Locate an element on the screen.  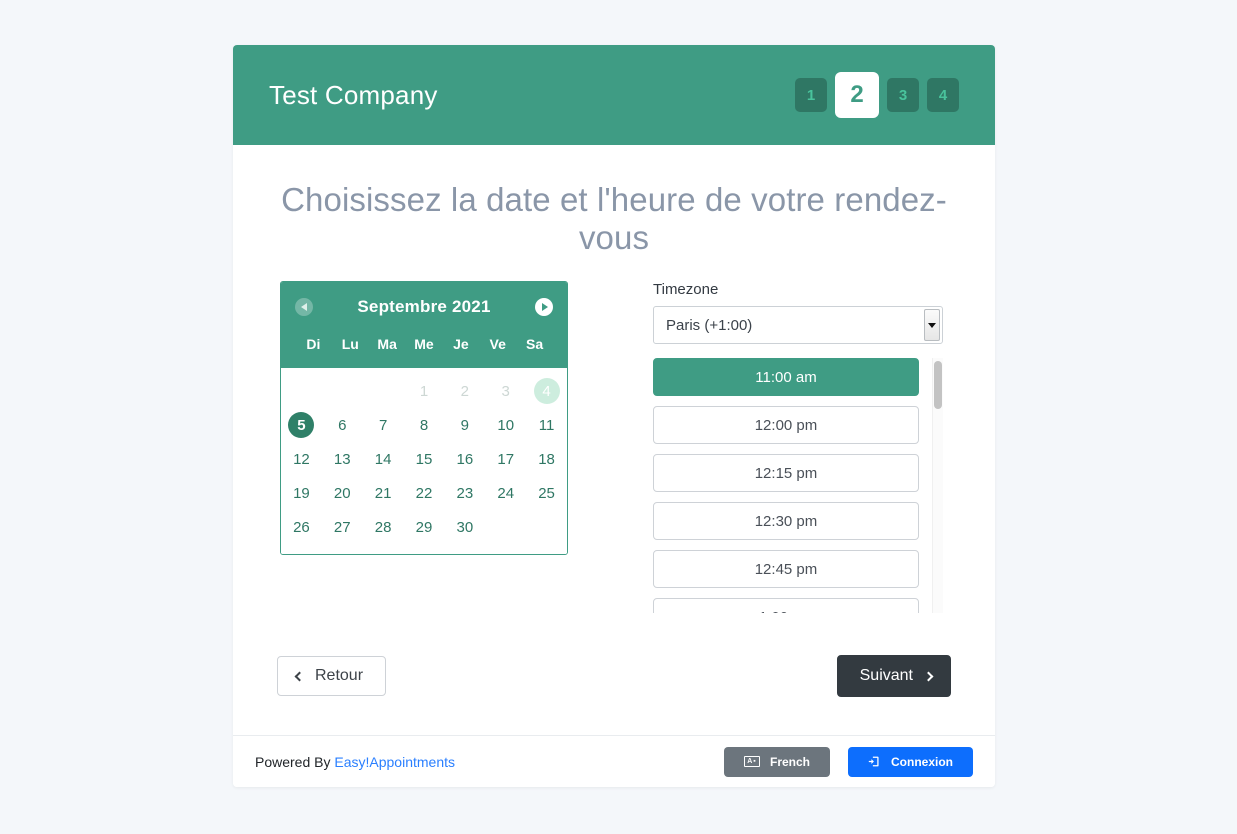
calendar-day-label: 22 is located at coordinates (424, 493).